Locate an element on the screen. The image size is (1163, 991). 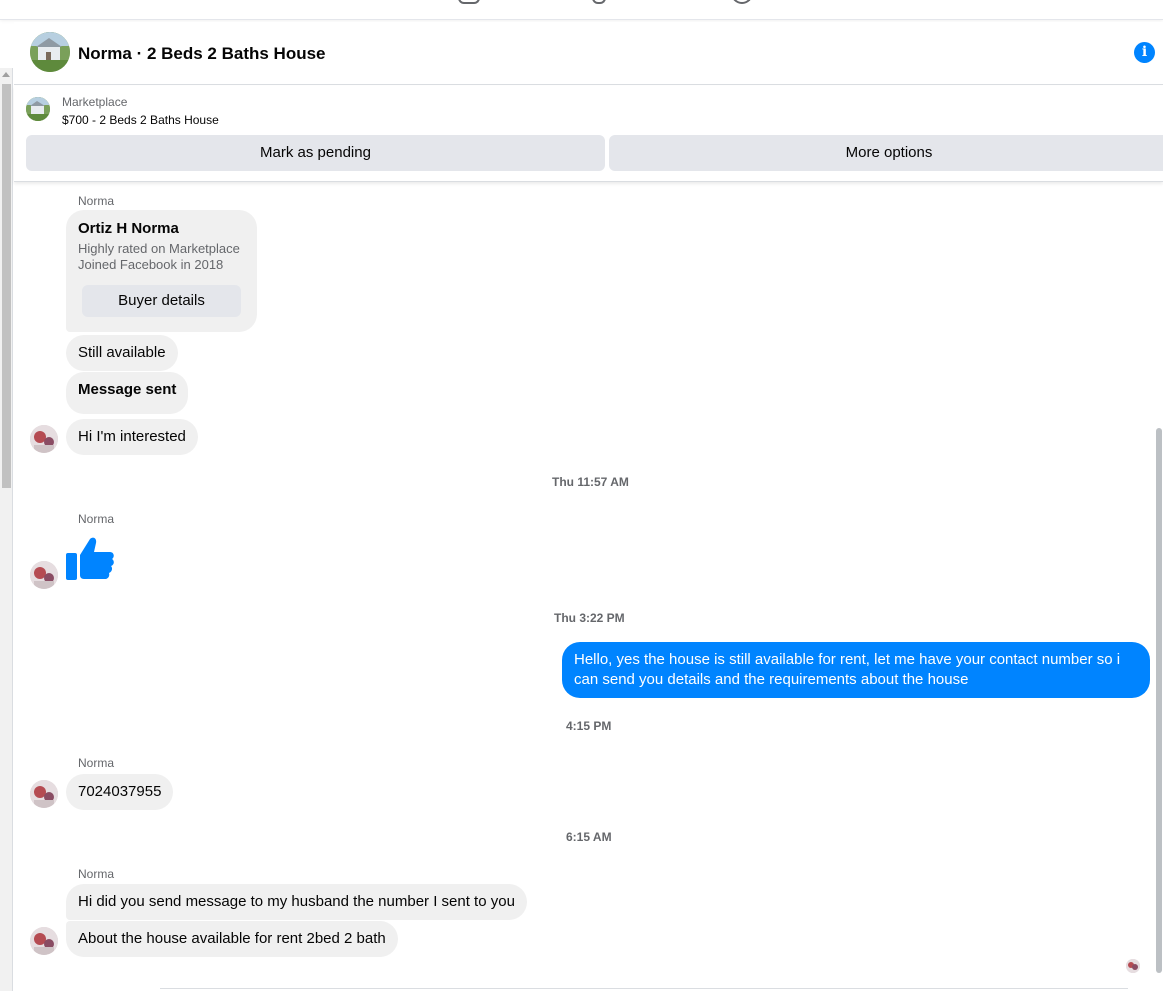
help-icon is located at coordinates (742, 2).